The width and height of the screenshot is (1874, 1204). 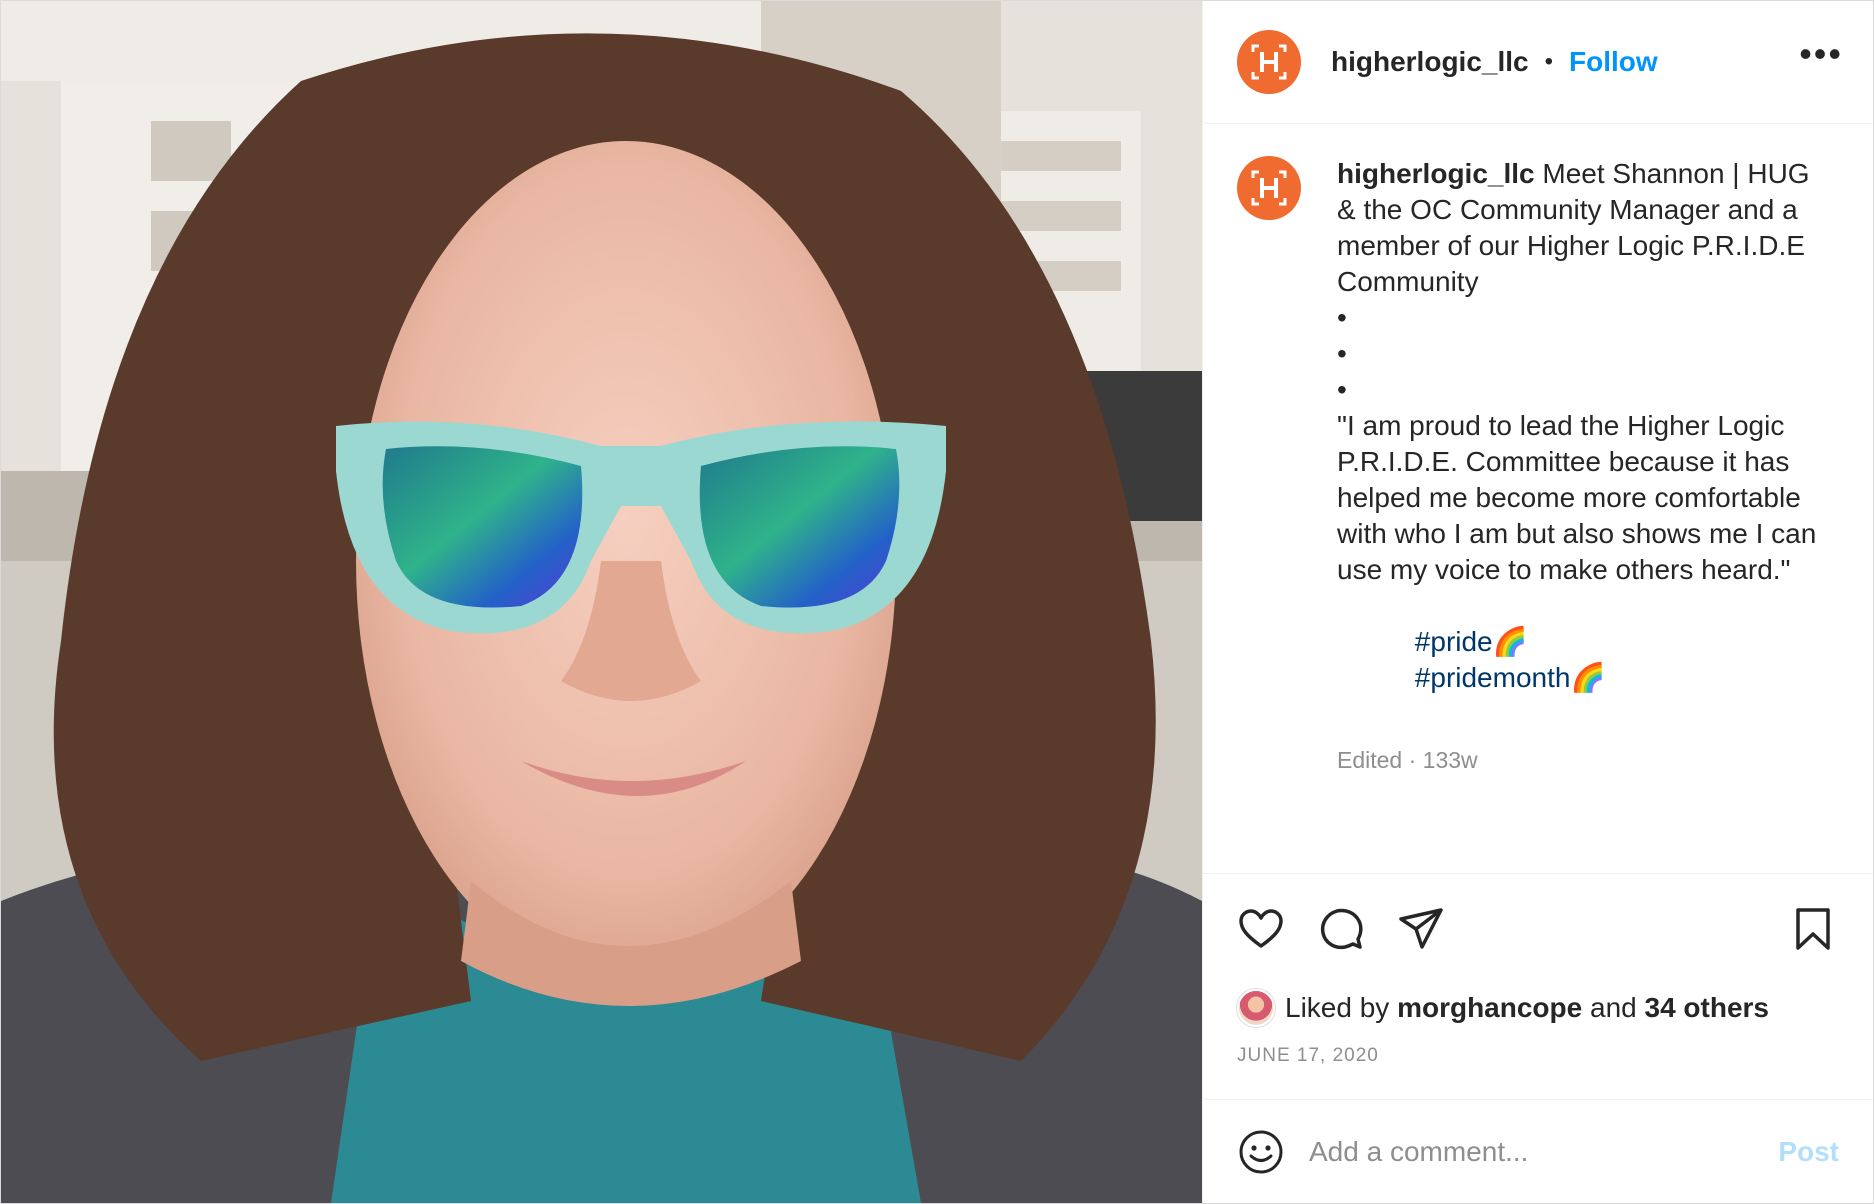 I want to click on header-username: higherlogic_llc, so click(x=1430, y=62).